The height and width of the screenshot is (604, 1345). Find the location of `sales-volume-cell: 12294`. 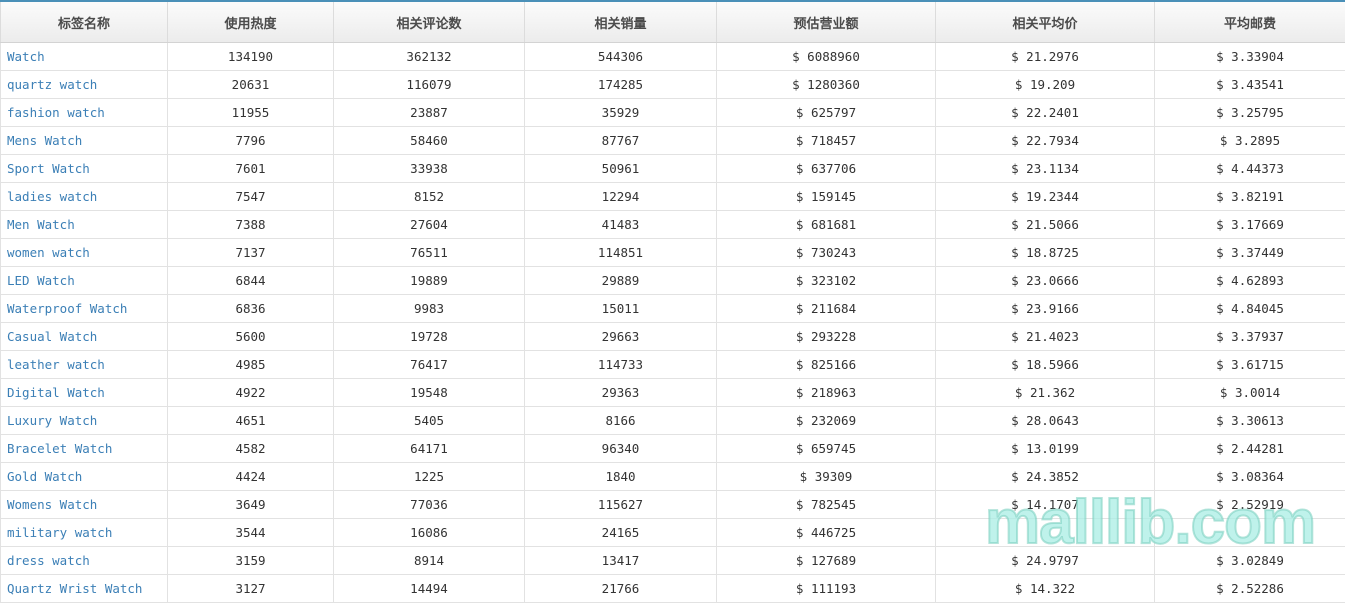

sales-volume-cell: 12294 is located at coordinates (620, 196).